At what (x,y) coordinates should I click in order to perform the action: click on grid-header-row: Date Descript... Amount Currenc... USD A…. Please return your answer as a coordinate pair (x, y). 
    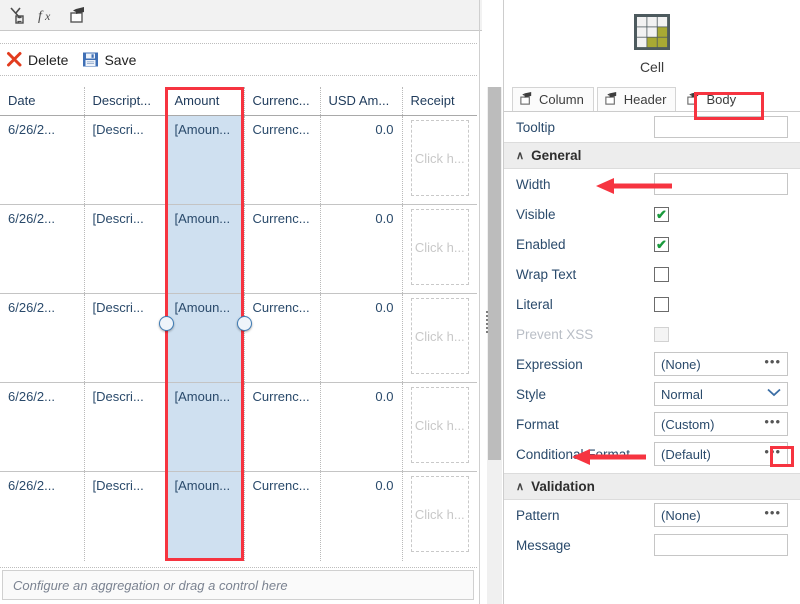
    Looking at the image, I should click on (238, 101).